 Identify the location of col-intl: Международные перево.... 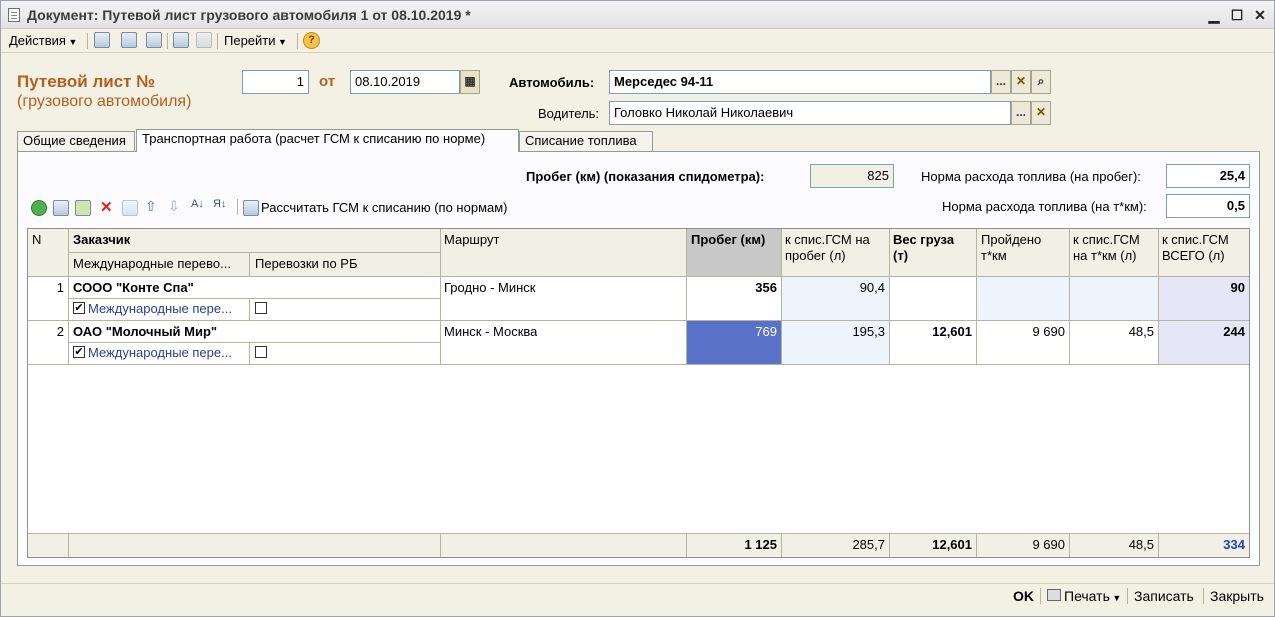
(152, 263).